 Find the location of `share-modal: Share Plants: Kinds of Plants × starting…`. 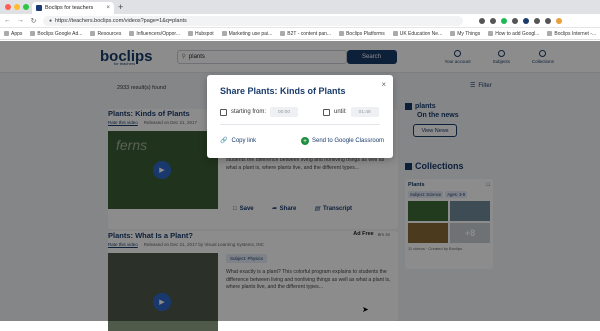

share-modal: Share Plants: Kinds of Plants × starting… is located at coordinates (300, 116).